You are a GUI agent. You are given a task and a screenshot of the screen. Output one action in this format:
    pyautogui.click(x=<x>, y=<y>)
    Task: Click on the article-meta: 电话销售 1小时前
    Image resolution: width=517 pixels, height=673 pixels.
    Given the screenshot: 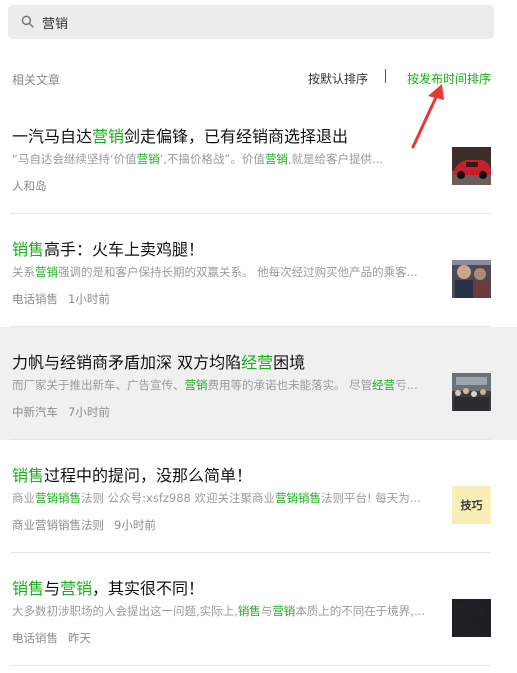 What is the action you would take?
    pyautogui.click(x=61, y=299)
    